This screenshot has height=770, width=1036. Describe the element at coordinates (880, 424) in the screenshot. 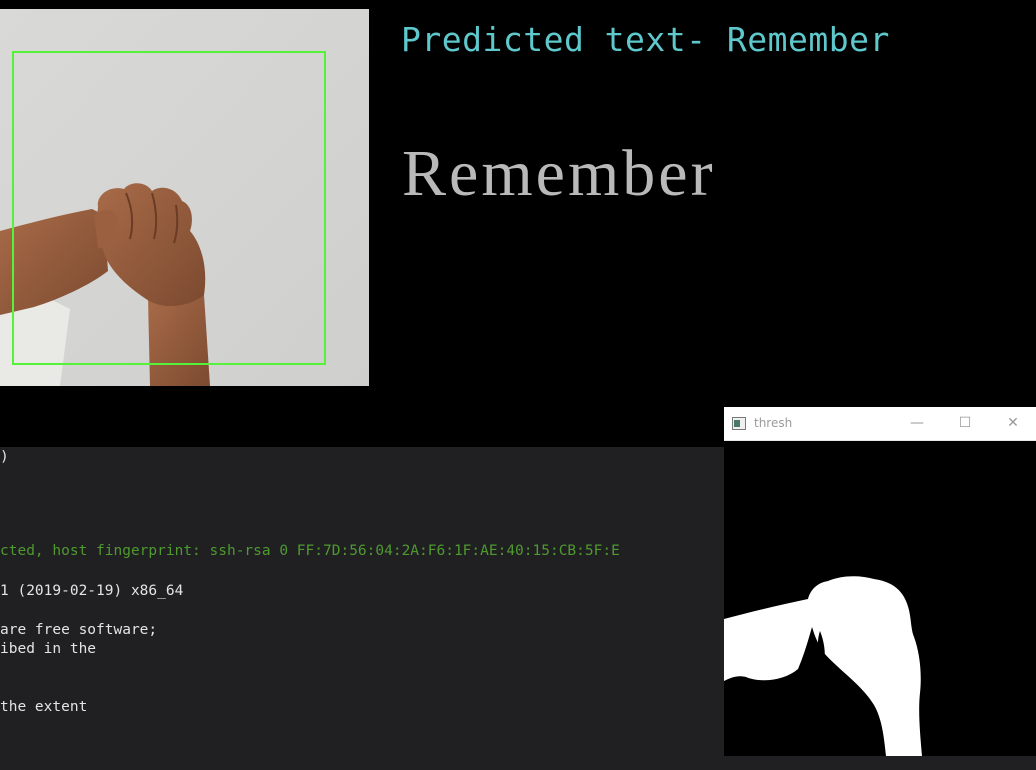

I see `thresh-titlebar: thresh — ☐ ✕` at that location.